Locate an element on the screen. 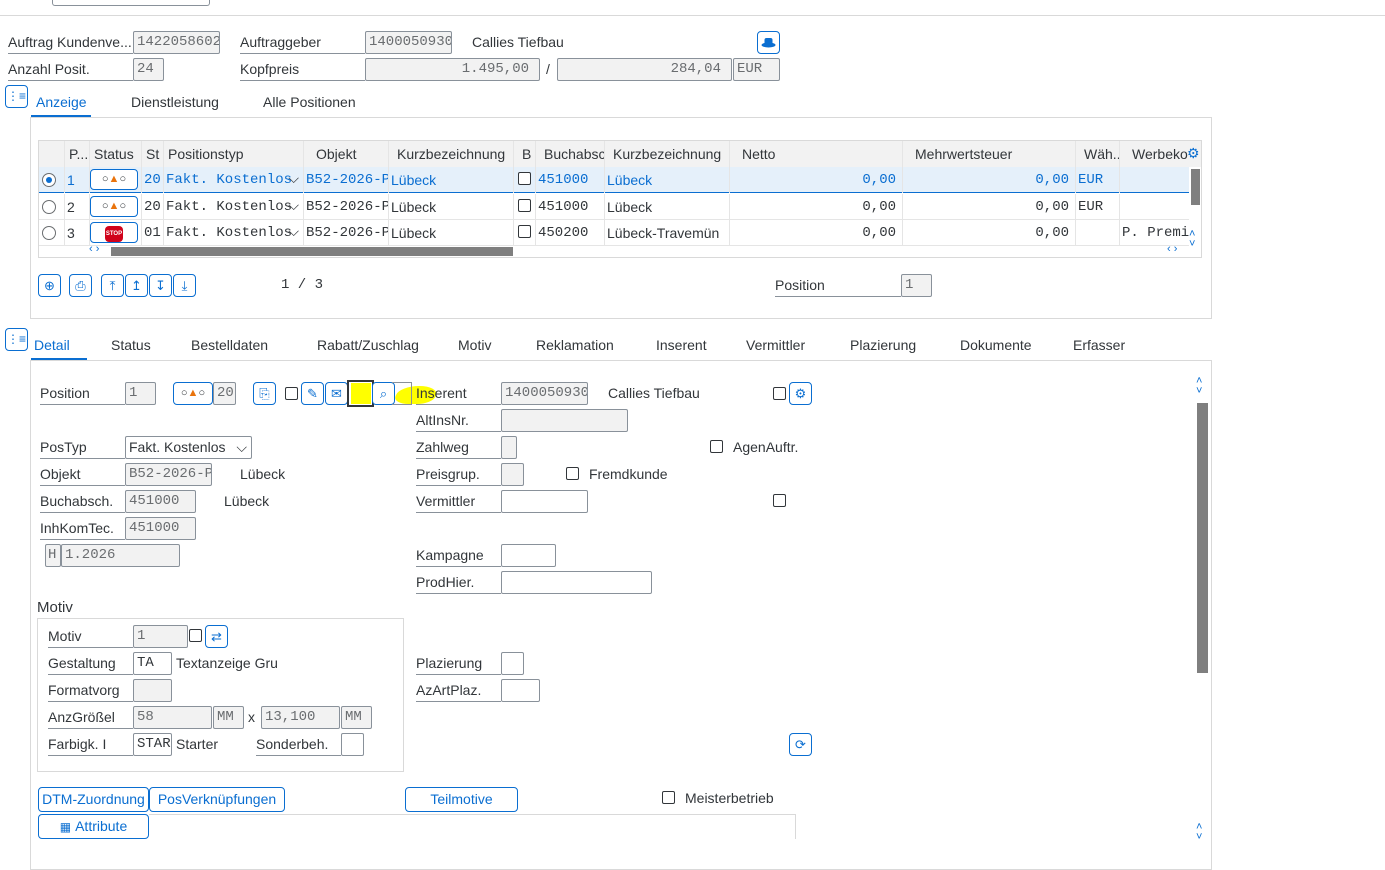 The height and width of the screenshot is (870, 1385). col-status: Status is located at coordinates (116, 154).